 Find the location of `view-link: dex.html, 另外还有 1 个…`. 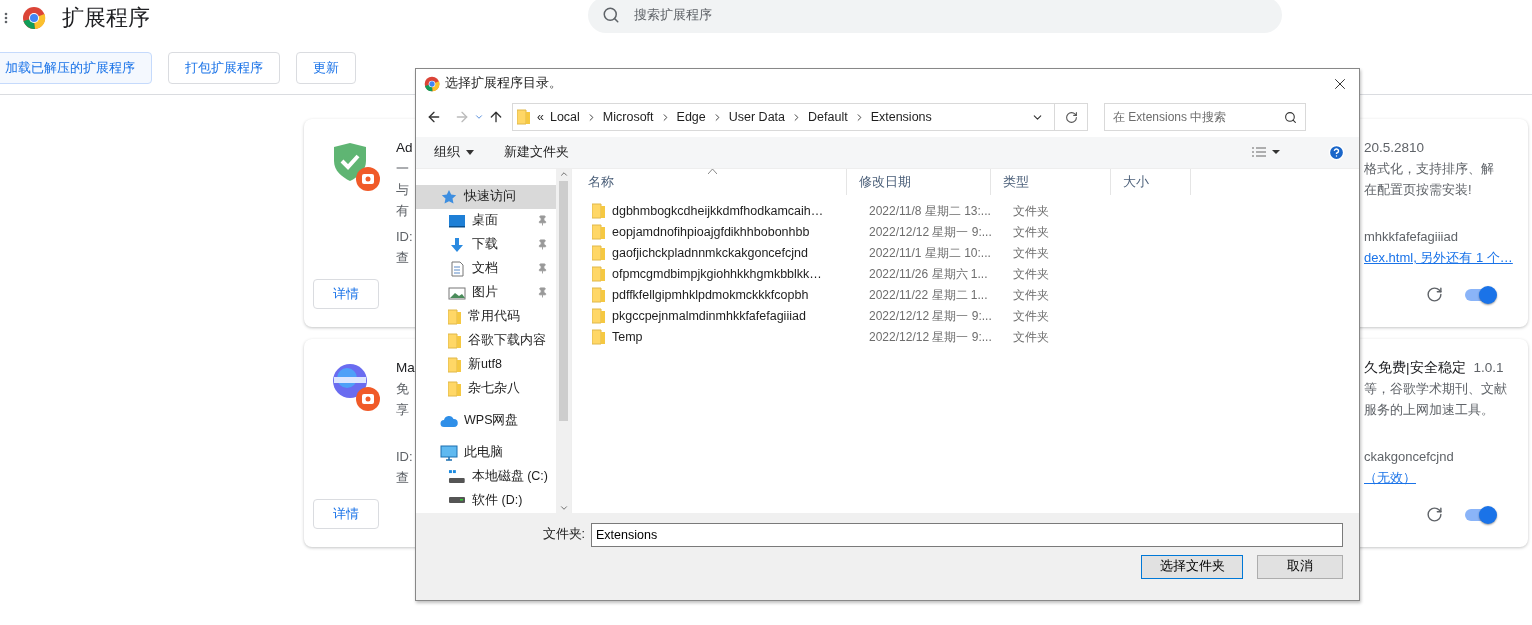

view-link: dex.html, 另外还有 1 个… is located at coordinates (1446, 257).